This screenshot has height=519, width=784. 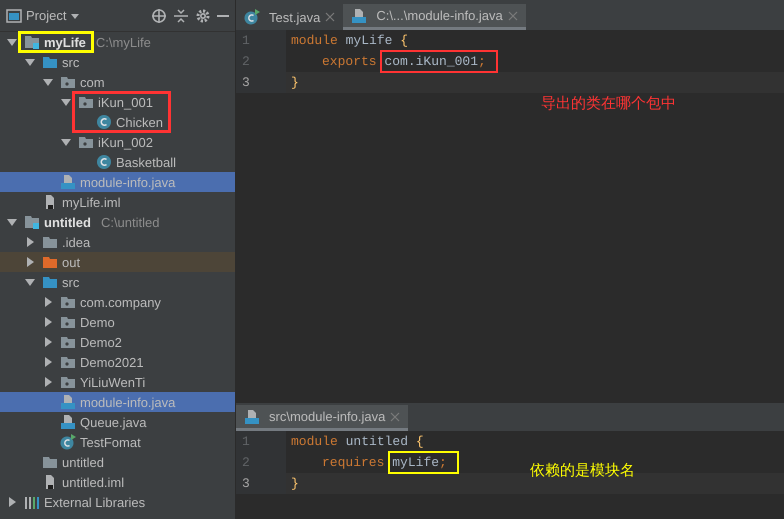 I want to click on minimize-icon, so click(x=223, y=15).